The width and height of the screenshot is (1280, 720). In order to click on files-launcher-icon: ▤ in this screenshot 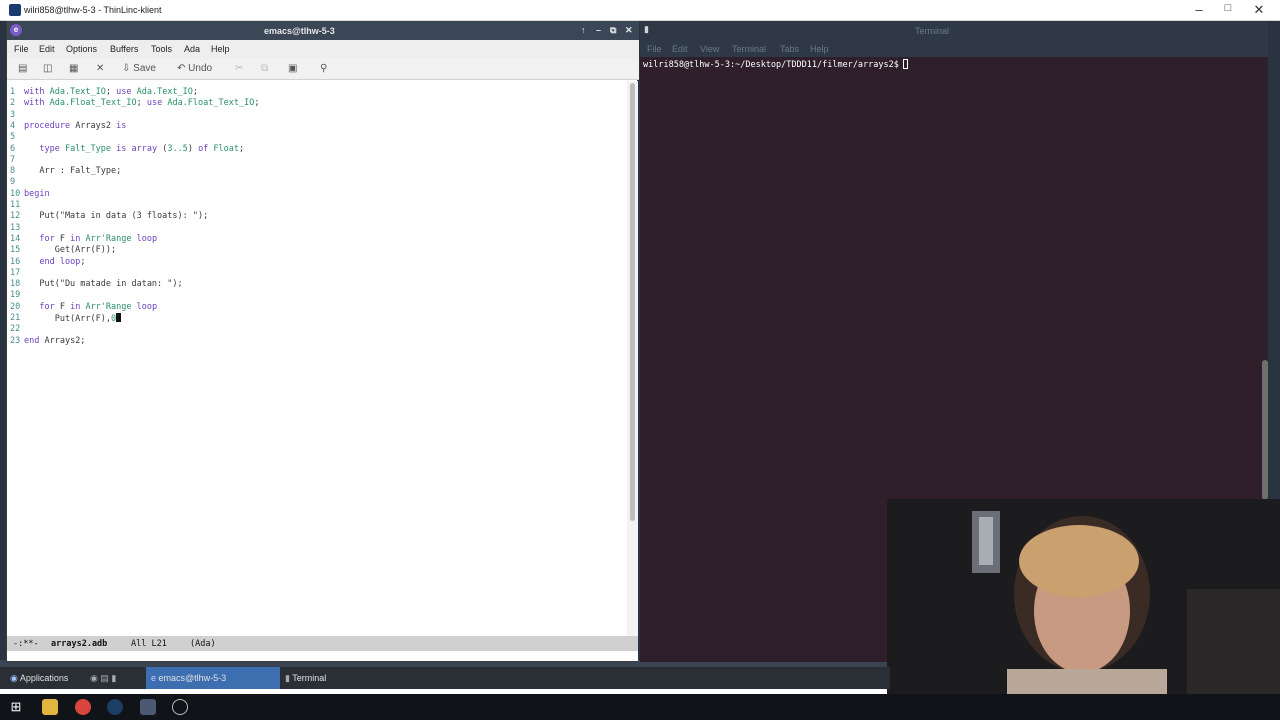, I will do `click(104, 678)`.